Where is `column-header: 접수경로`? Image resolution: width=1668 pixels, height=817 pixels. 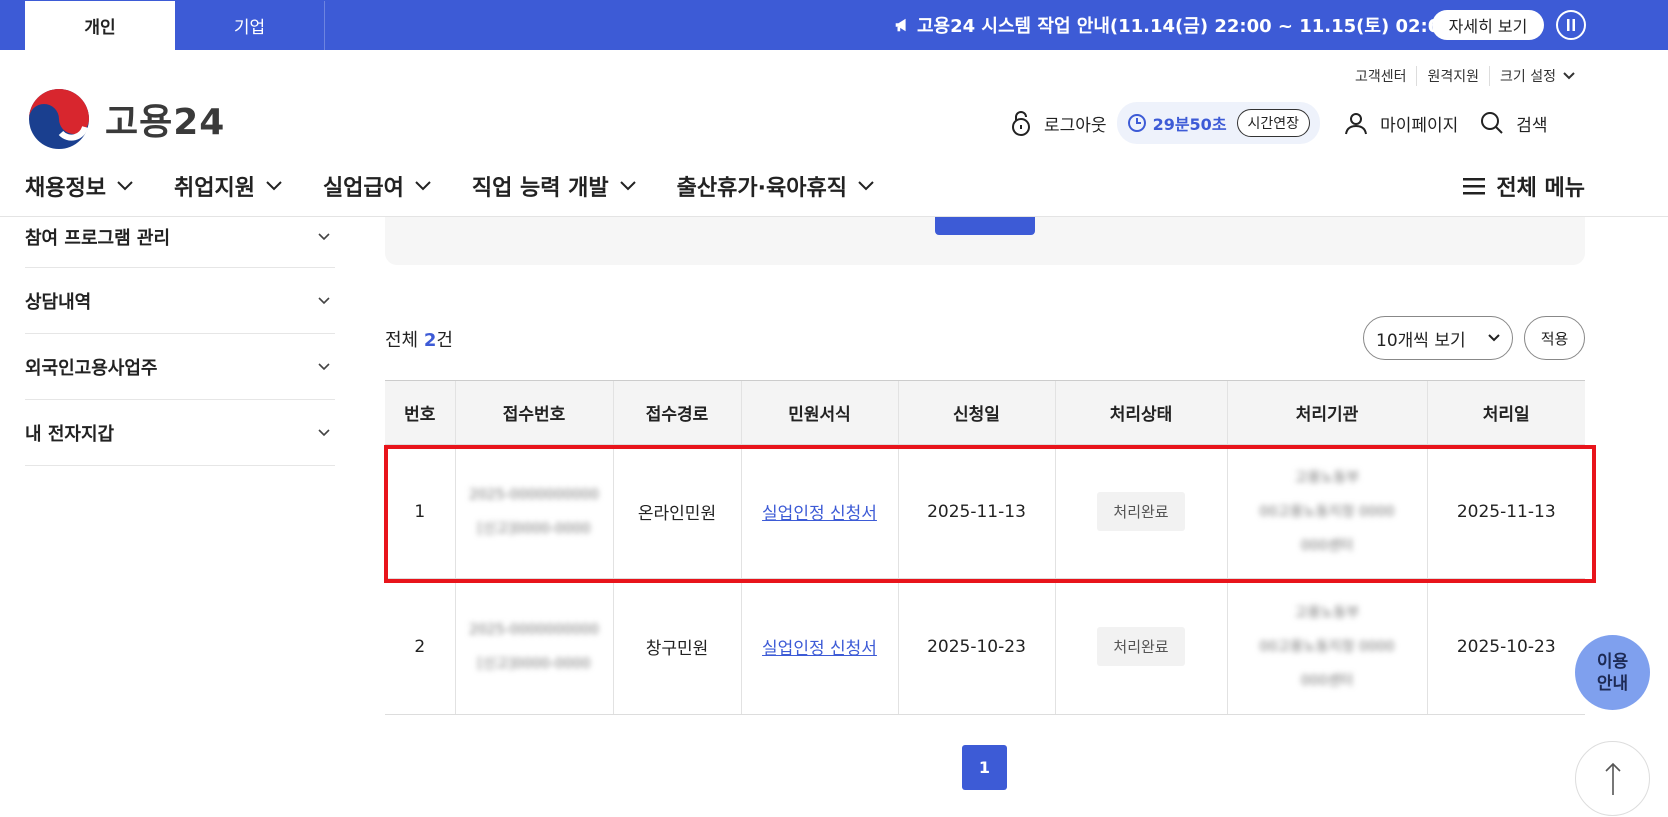
column-header: 접수경로 is located at coordinates (676, 412).